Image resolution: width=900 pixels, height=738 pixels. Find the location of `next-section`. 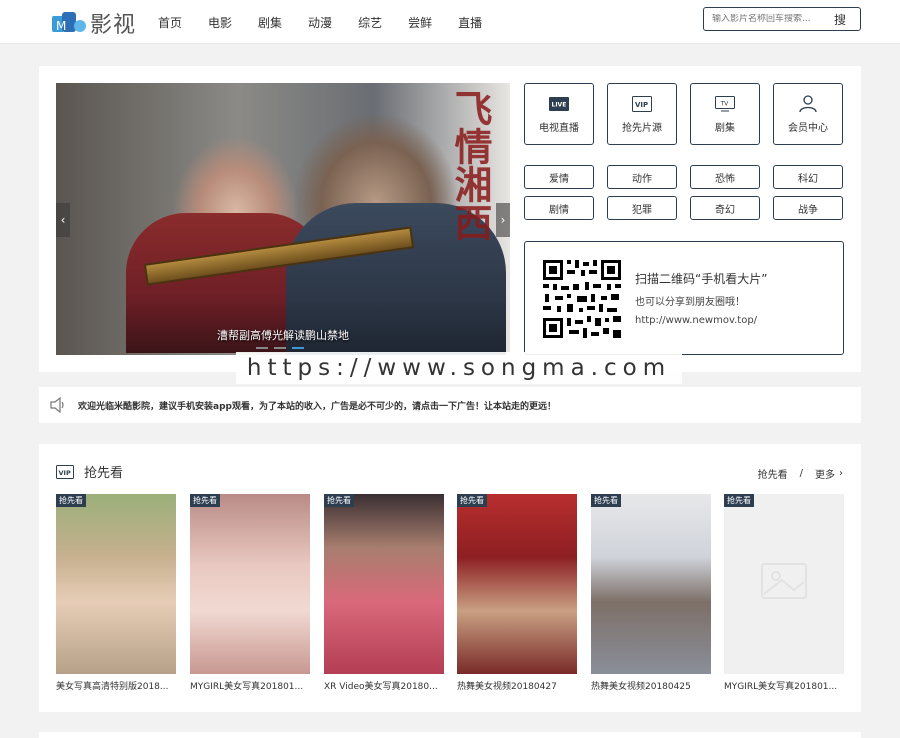

next-section is located at coordinates (450, 735).